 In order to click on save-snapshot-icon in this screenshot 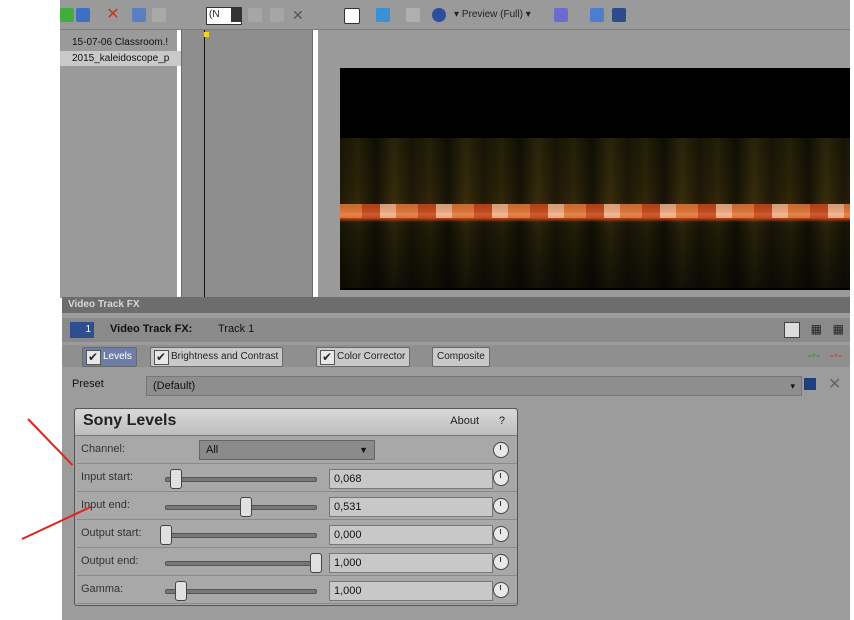, I will do `click(619, 15)`.